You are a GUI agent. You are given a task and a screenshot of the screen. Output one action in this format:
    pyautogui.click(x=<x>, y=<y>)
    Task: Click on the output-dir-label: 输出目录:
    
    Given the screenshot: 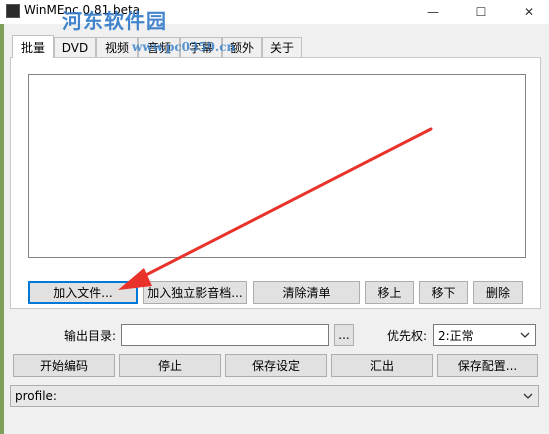 What is the action you would take?
    pyautogui.click(x=90, y=336)
    